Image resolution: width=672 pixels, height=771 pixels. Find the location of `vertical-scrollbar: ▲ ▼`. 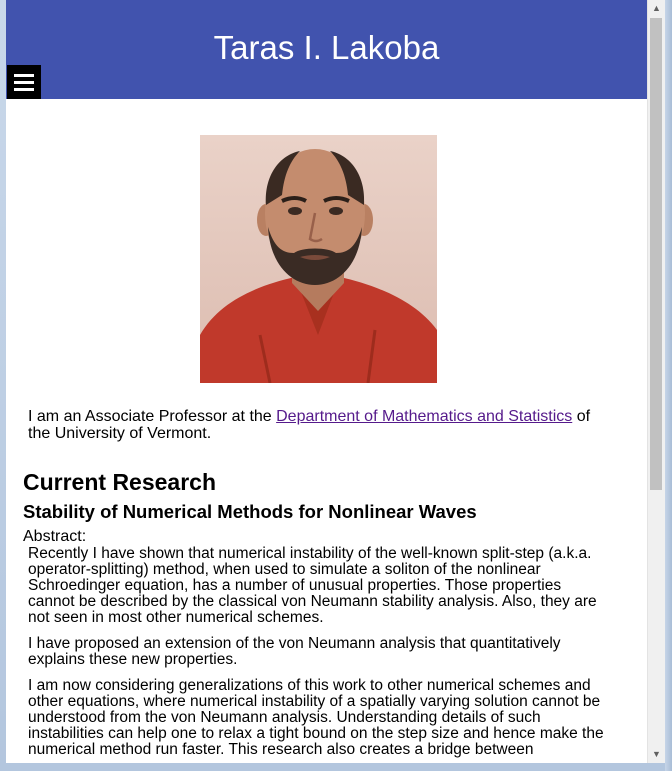

vertical-scrollbar: ▲ ▼ is located at coordinates (656, 381).